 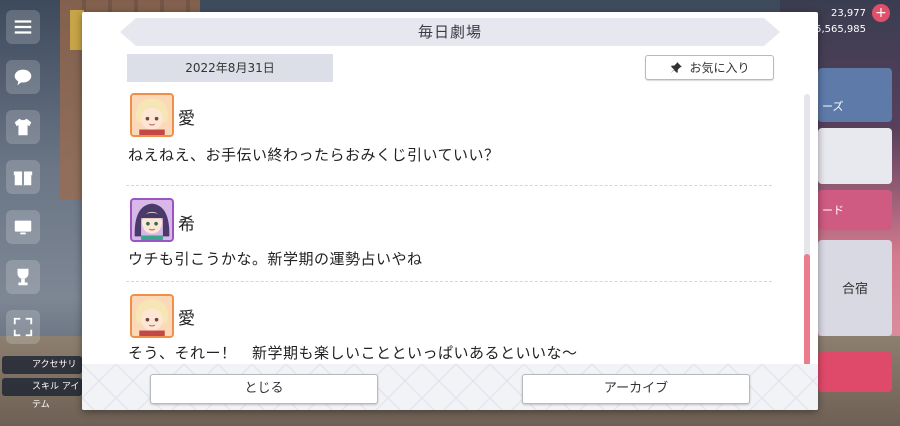 What do you see at coordinates (840, 29) in the screenshot?
I see `counter-bottom: 5,565,985` at bounding box center [840, 29].